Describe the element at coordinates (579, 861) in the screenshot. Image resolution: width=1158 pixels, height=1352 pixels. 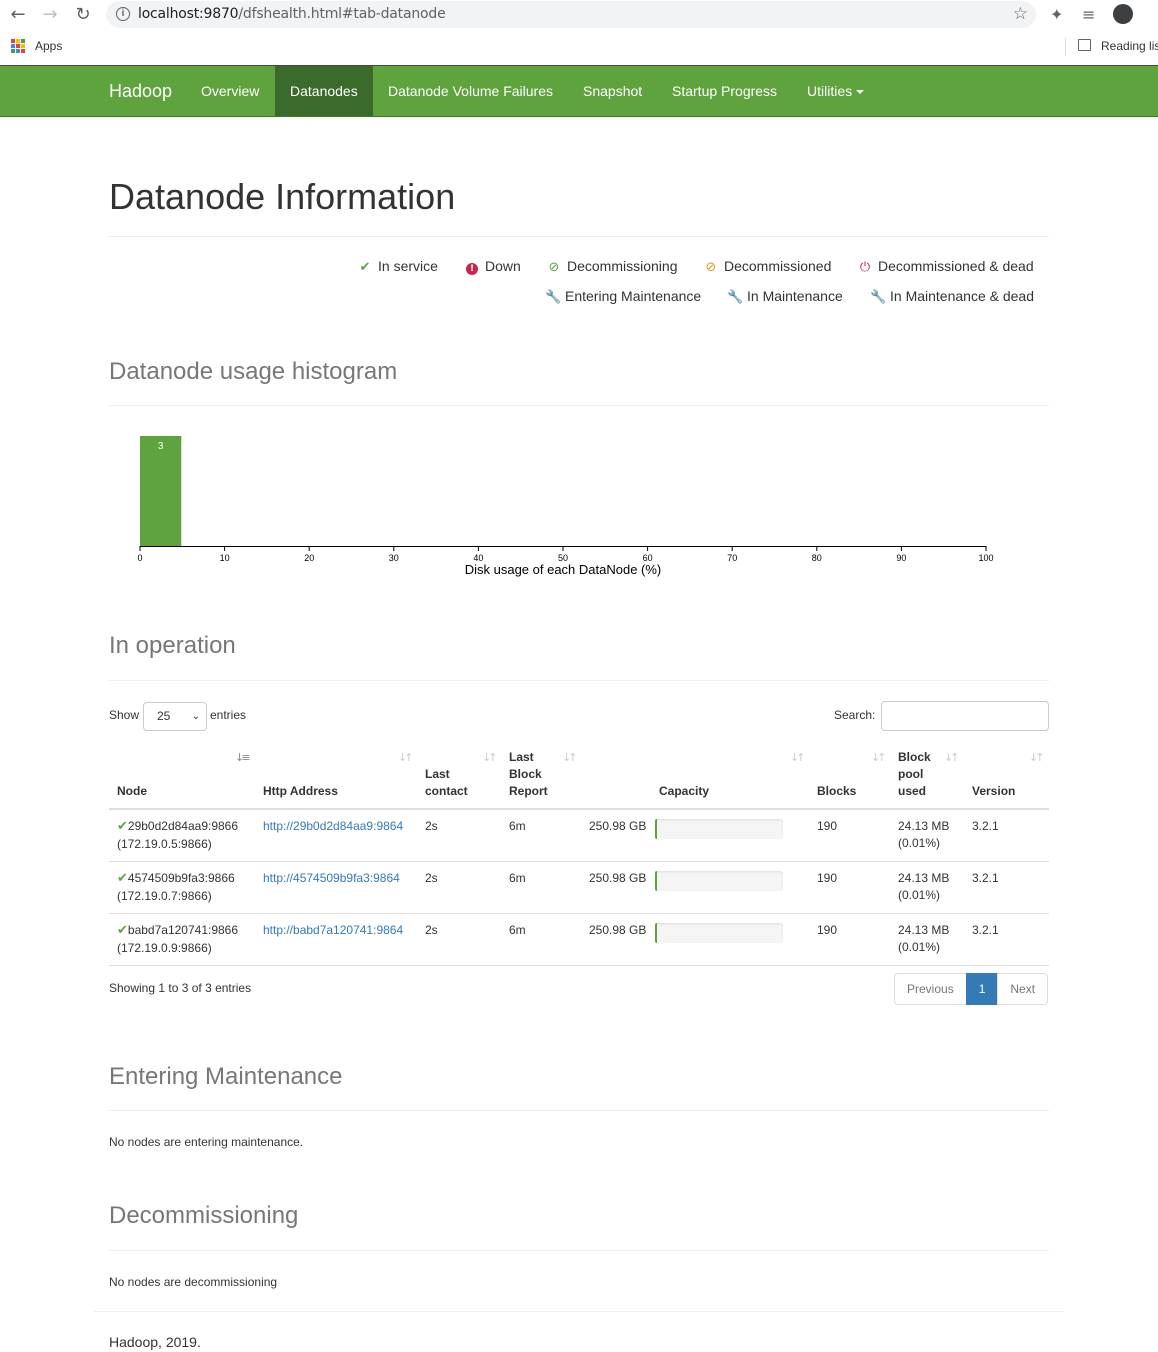
I see `row-divider` at that location.